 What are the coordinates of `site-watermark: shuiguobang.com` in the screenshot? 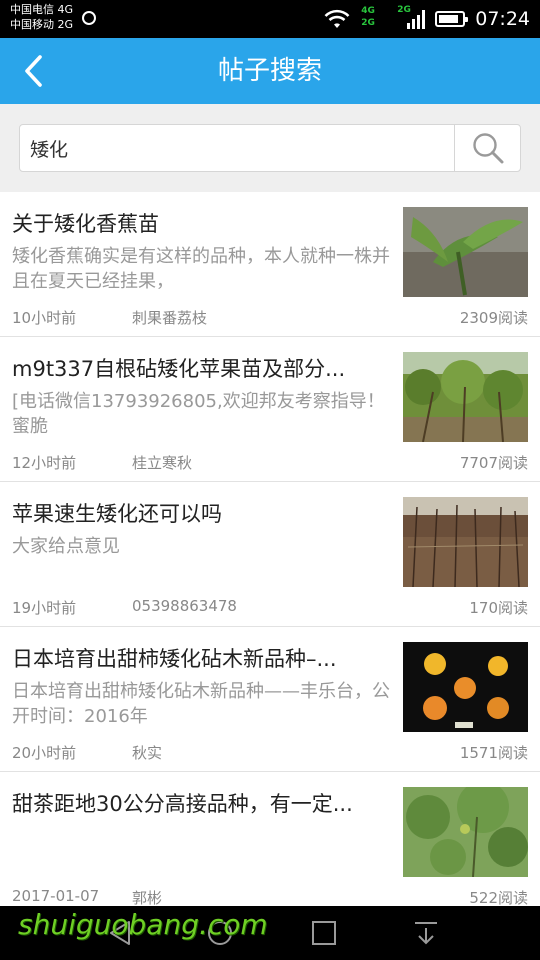 It's located at (143, 924).